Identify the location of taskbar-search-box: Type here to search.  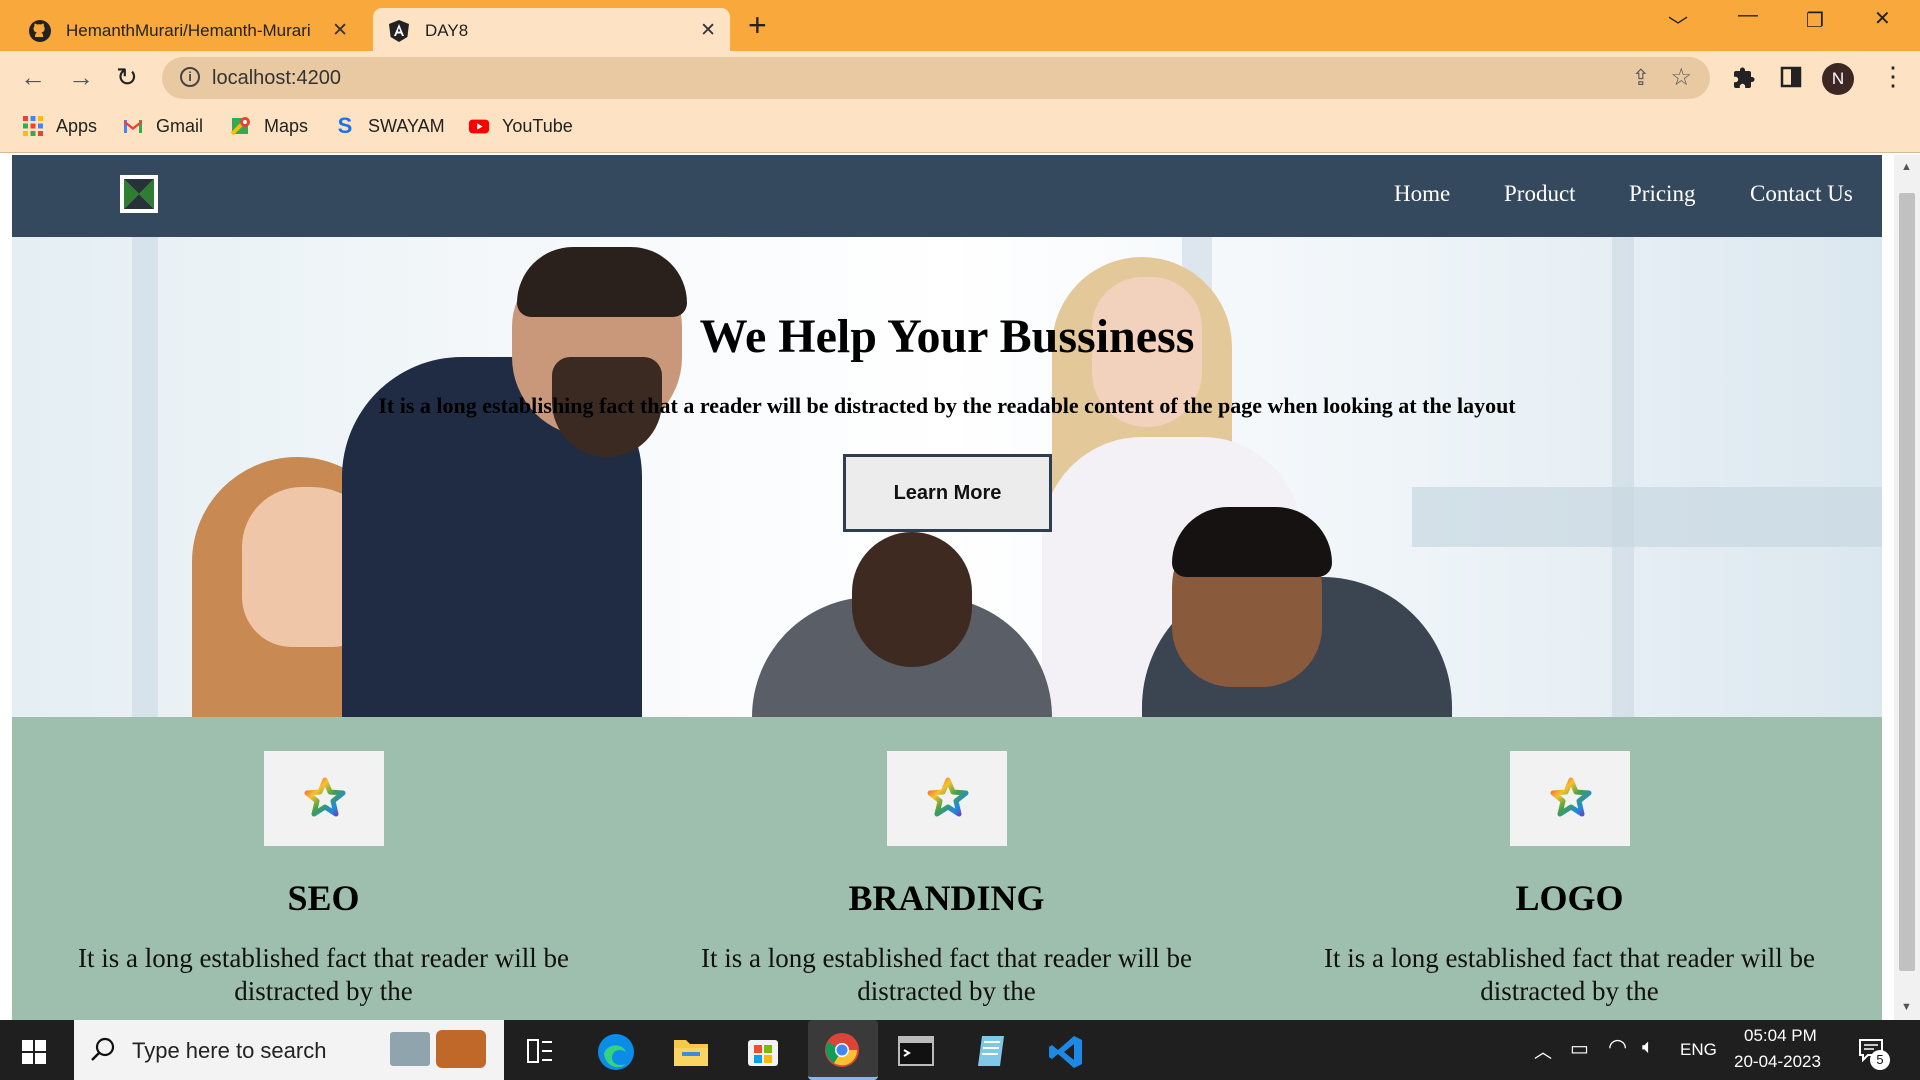
(289, 1050).